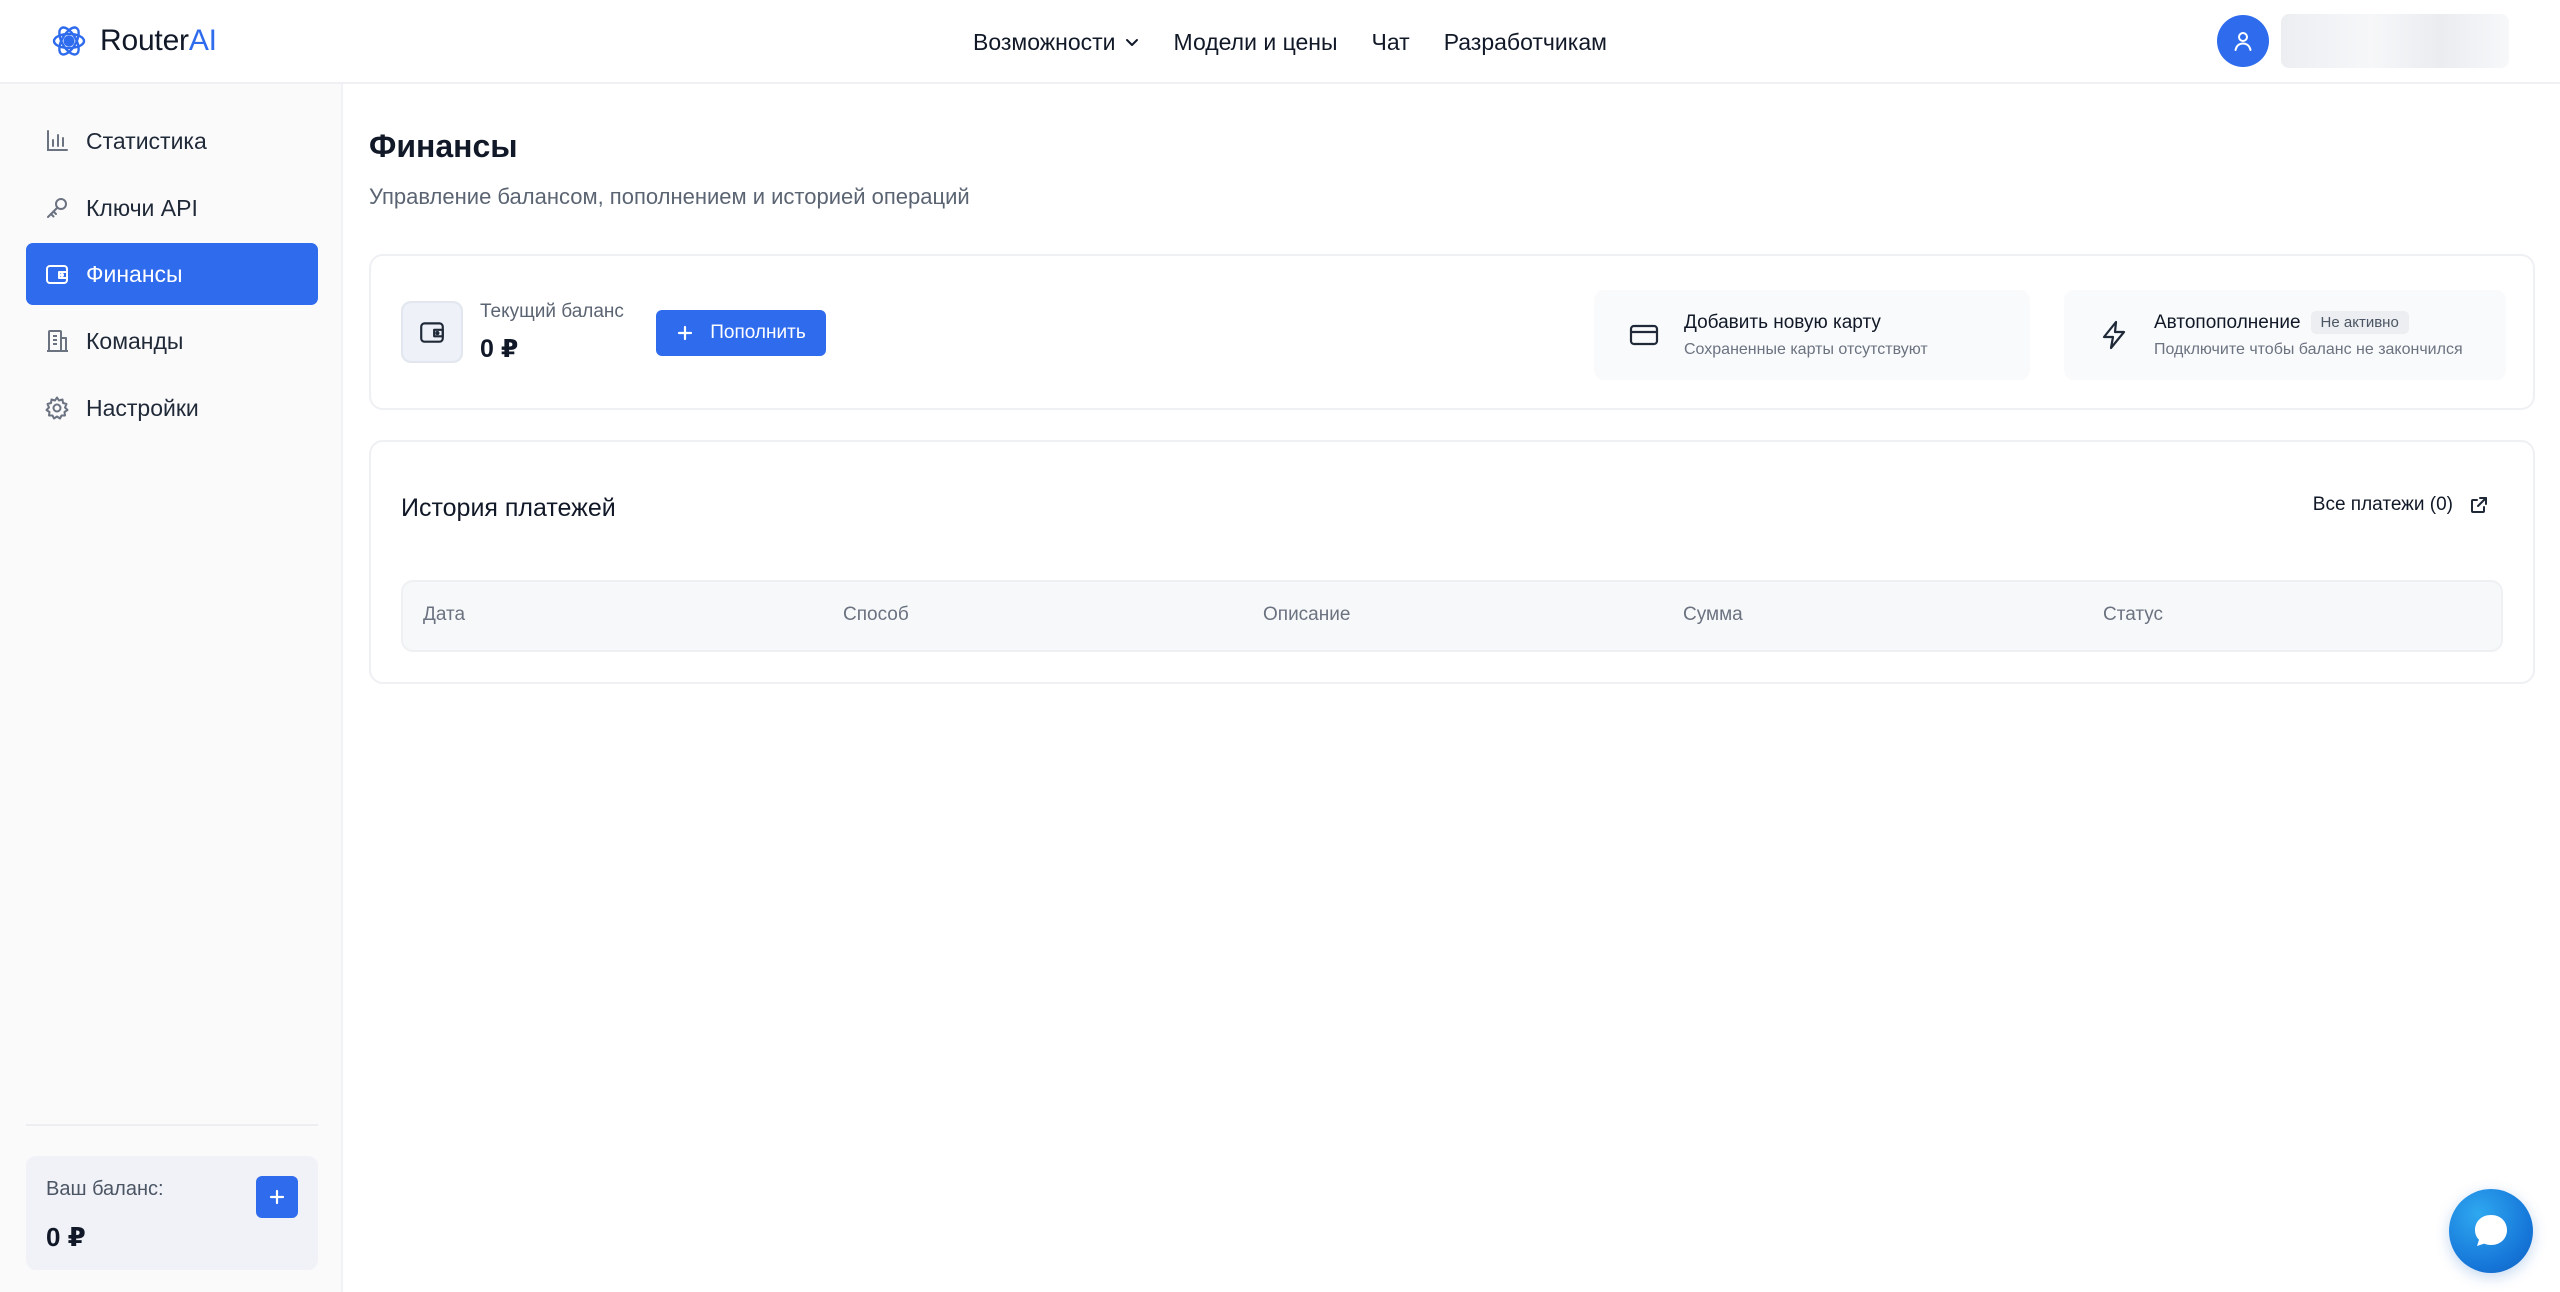  Describe the element at coordinates (135, 340) in the screenshot. I see `sidebar-item-label: Команды` at that location.